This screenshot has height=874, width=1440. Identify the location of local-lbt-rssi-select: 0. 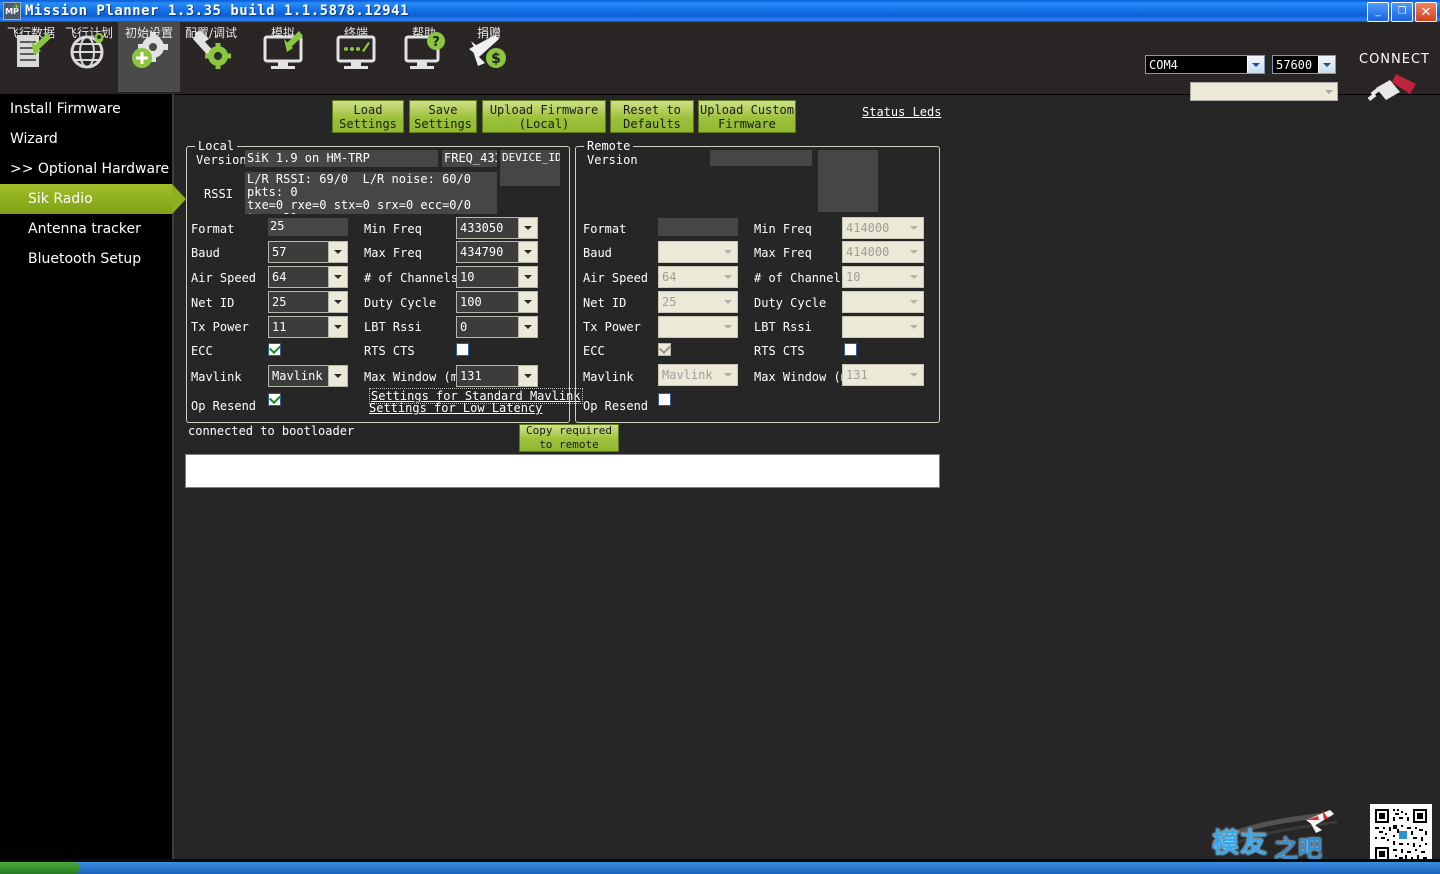
(497, 327).